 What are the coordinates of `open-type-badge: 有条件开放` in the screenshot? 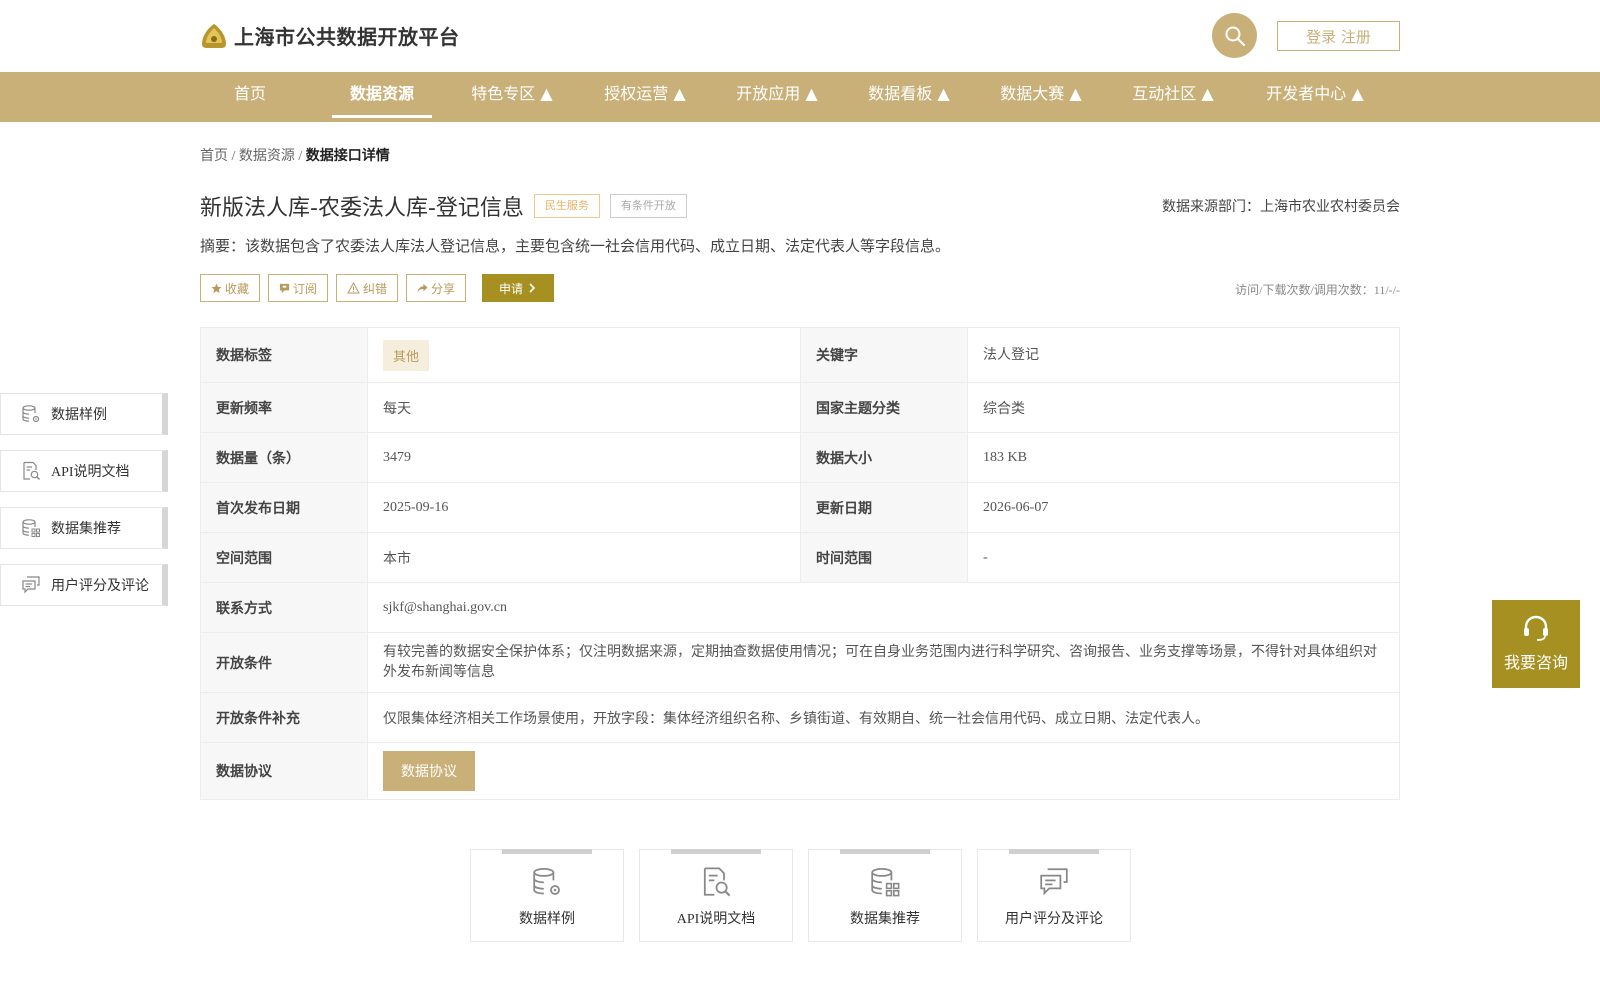 It's located at (648, 206).